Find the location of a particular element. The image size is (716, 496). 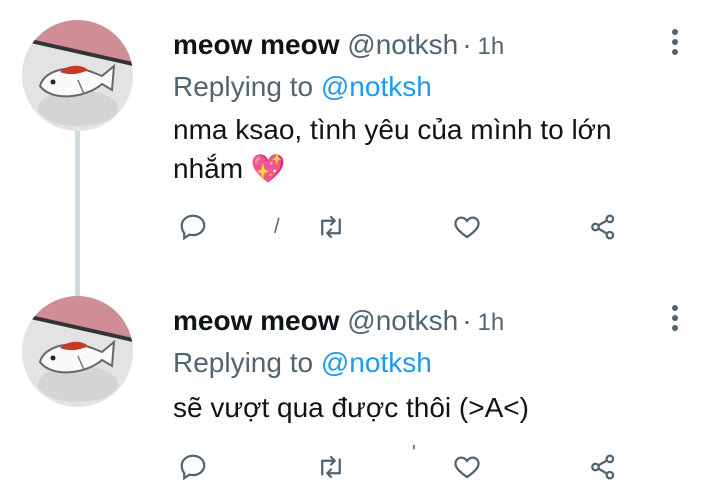

like-count: ' is located at coordinates (414, 453).